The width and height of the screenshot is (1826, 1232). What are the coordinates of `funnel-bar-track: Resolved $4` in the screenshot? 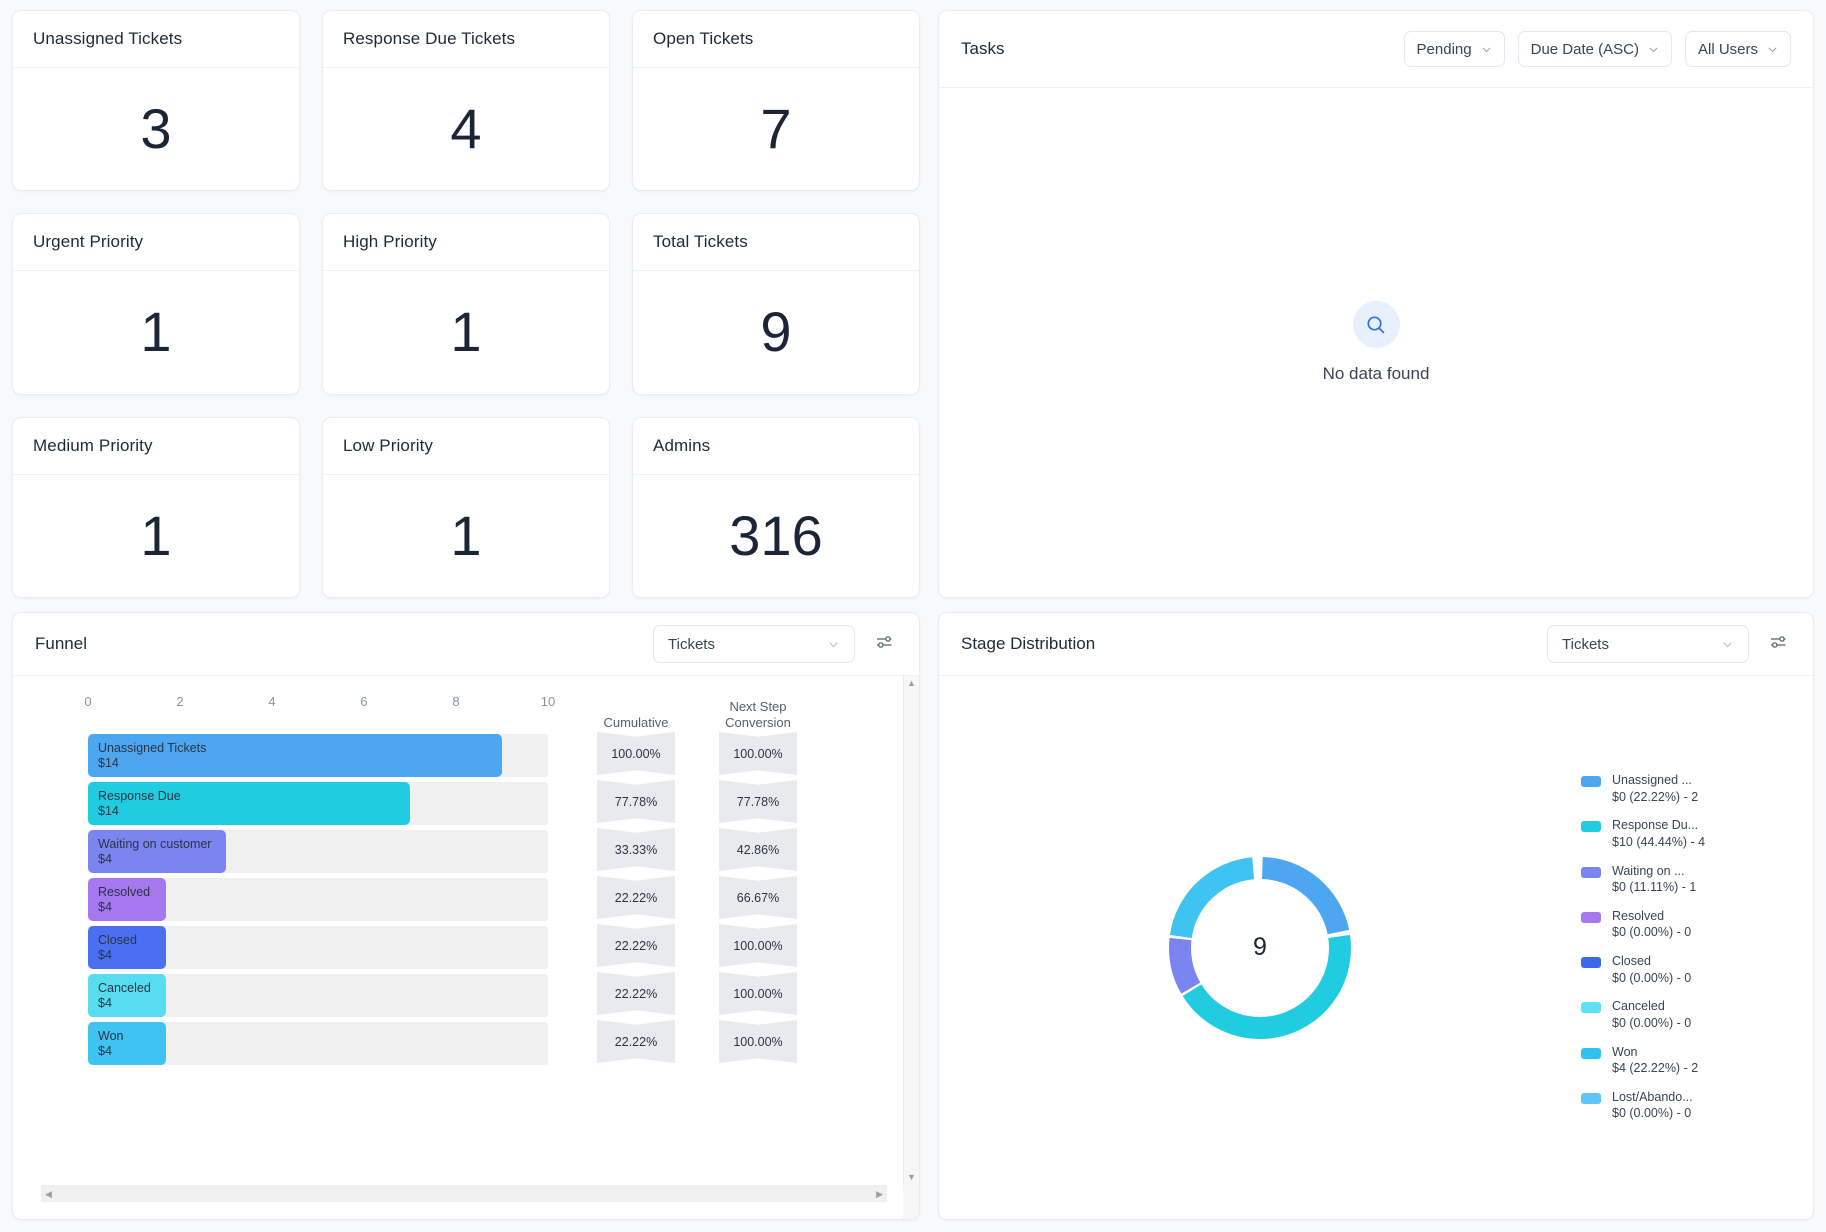 It's located at (318, 899).